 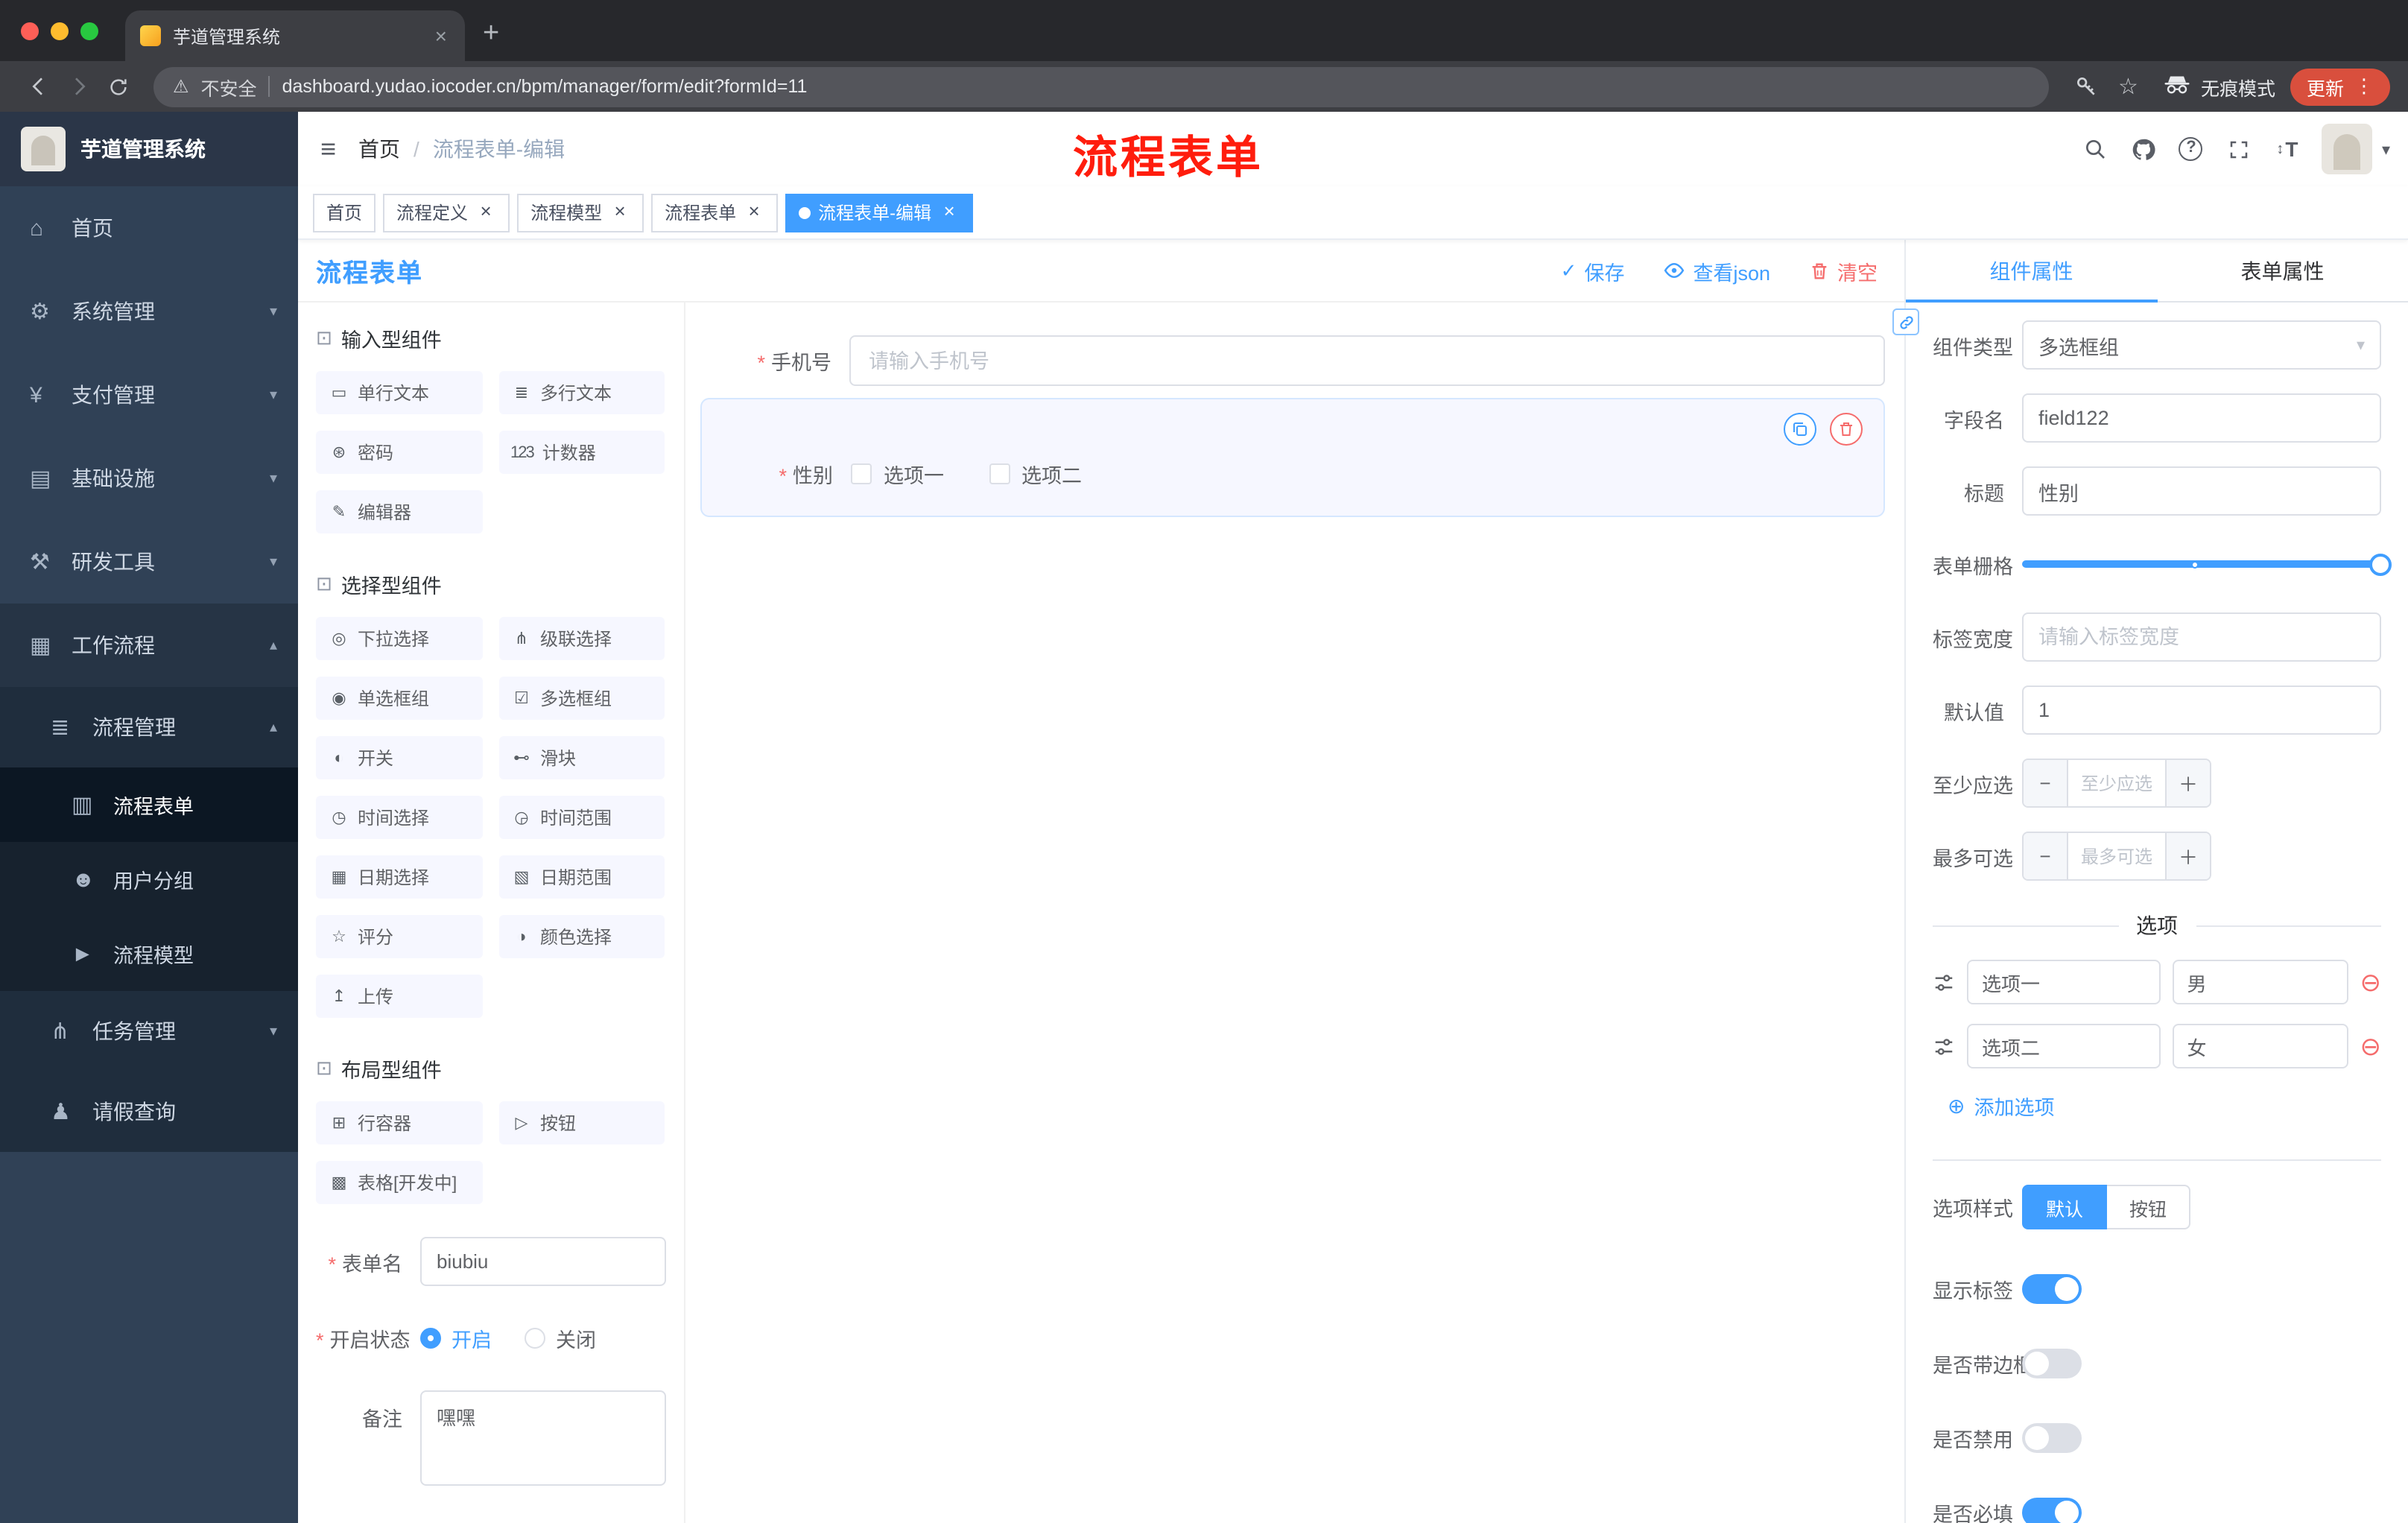 What do you see at coordinates (2340, 87) in the screenshot?
I see `update-button: 更新 ⋮` at bounding box center [2340, 87].